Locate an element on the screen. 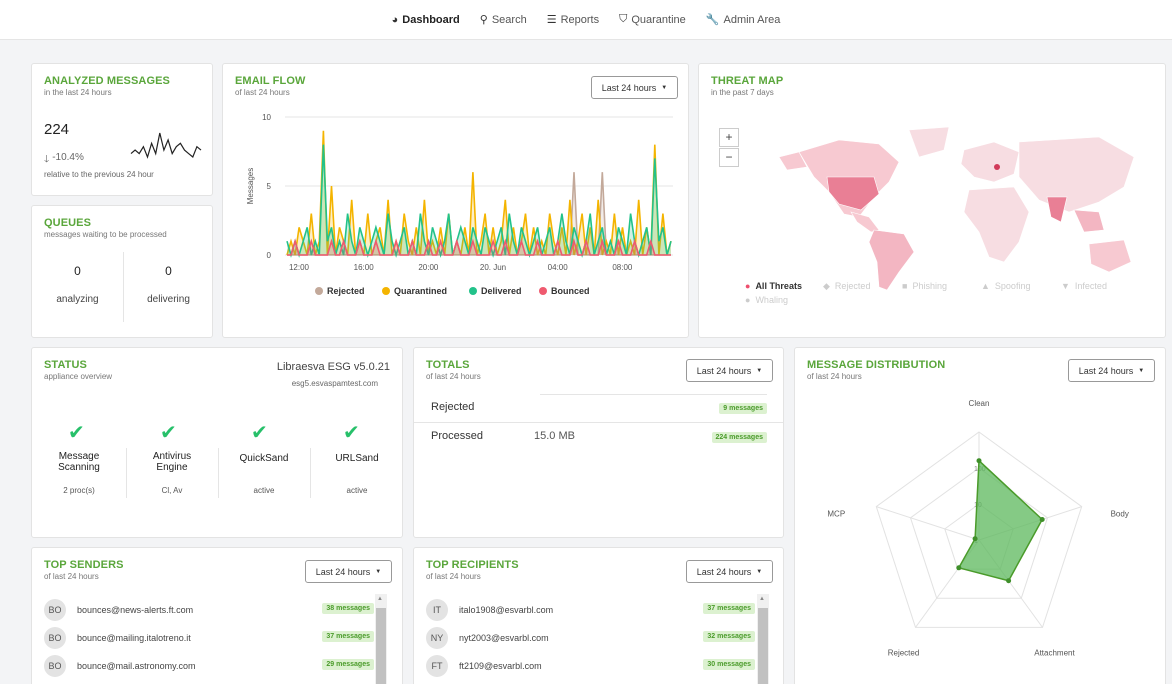 Image resolution: width=1172 pixels, height=684 pixels. top-recipients-scrollbar: ▲ is located at coordinates (763, 639).